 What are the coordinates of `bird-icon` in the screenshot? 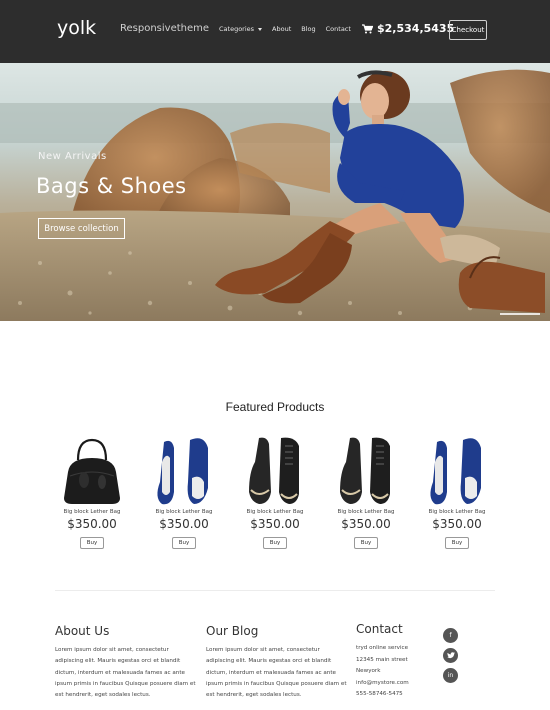 It's located at (450, 655).